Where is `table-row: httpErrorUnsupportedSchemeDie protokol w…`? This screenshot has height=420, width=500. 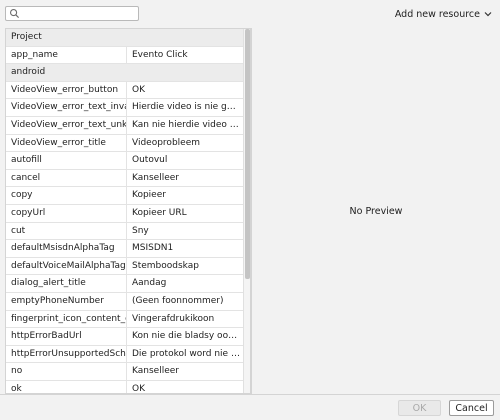 table-row: httpErrorUnsupportedSchemeDie protokol w… is located at coordinates (128, 354).